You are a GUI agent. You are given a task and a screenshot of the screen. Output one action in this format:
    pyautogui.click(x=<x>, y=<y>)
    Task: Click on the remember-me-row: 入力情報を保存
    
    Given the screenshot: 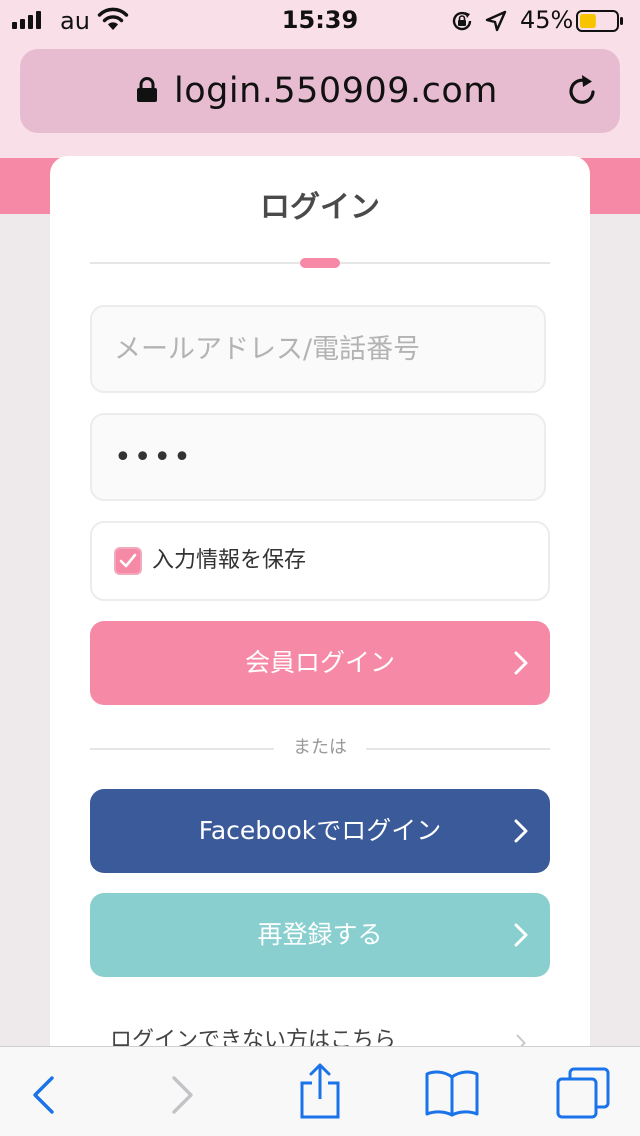 What is the action you would take?
    pyautogui.click(x=320, y=561)
    